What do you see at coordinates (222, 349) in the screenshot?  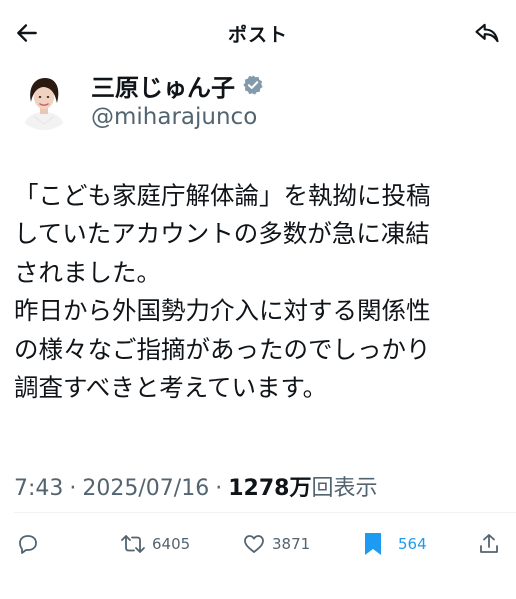 I see `post-line: の様々なご指摘があったのでしっかり` at bounding box center [222, 349].